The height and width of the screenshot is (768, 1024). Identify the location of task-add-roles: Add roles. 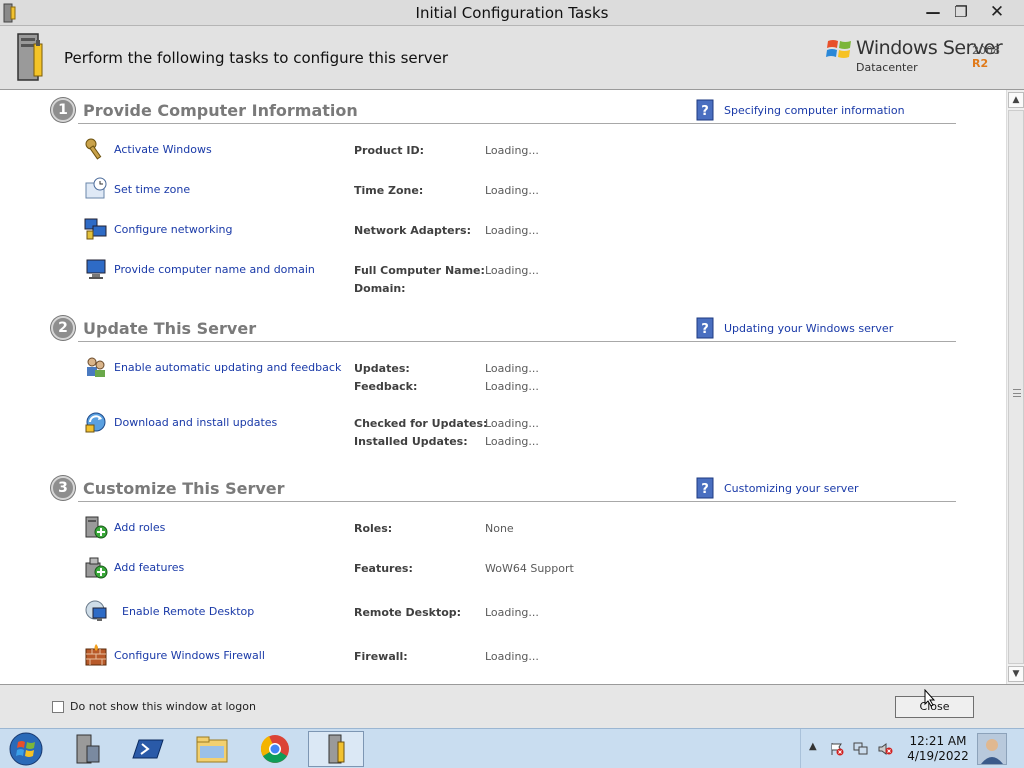
(124, 527).